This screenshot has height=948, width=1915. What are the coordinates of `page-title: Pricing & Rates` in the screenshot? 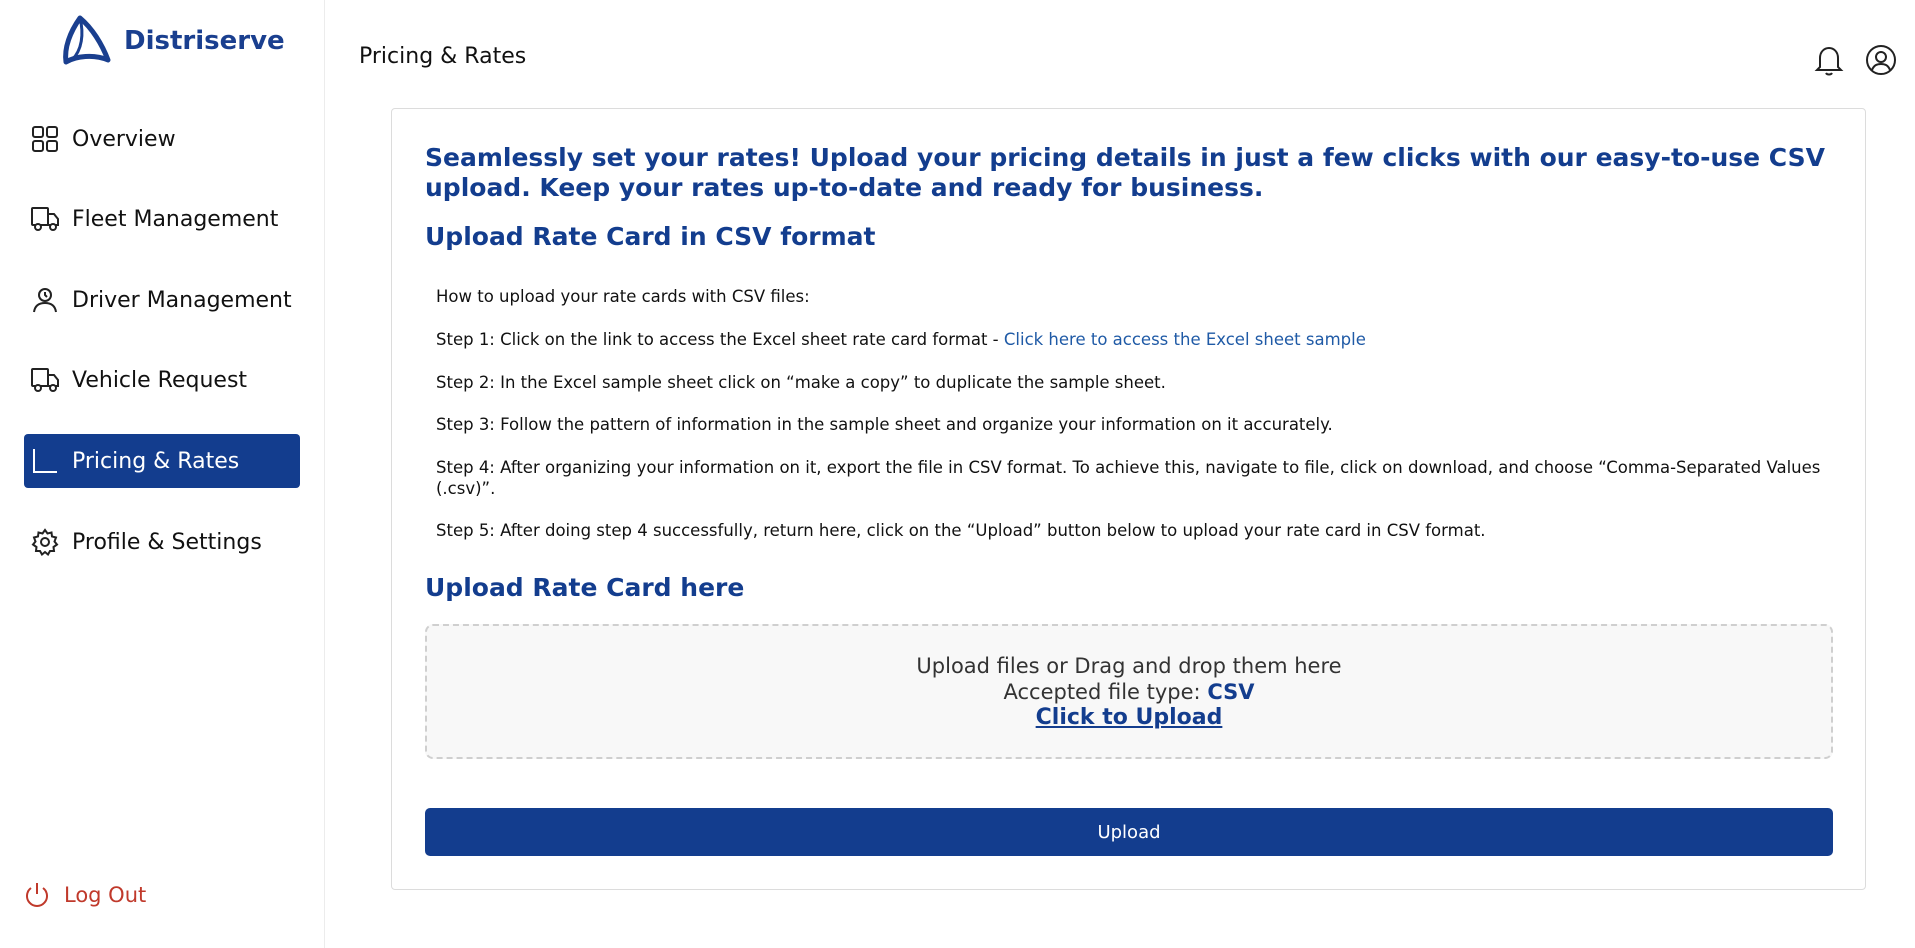 It's located at (443, 56).